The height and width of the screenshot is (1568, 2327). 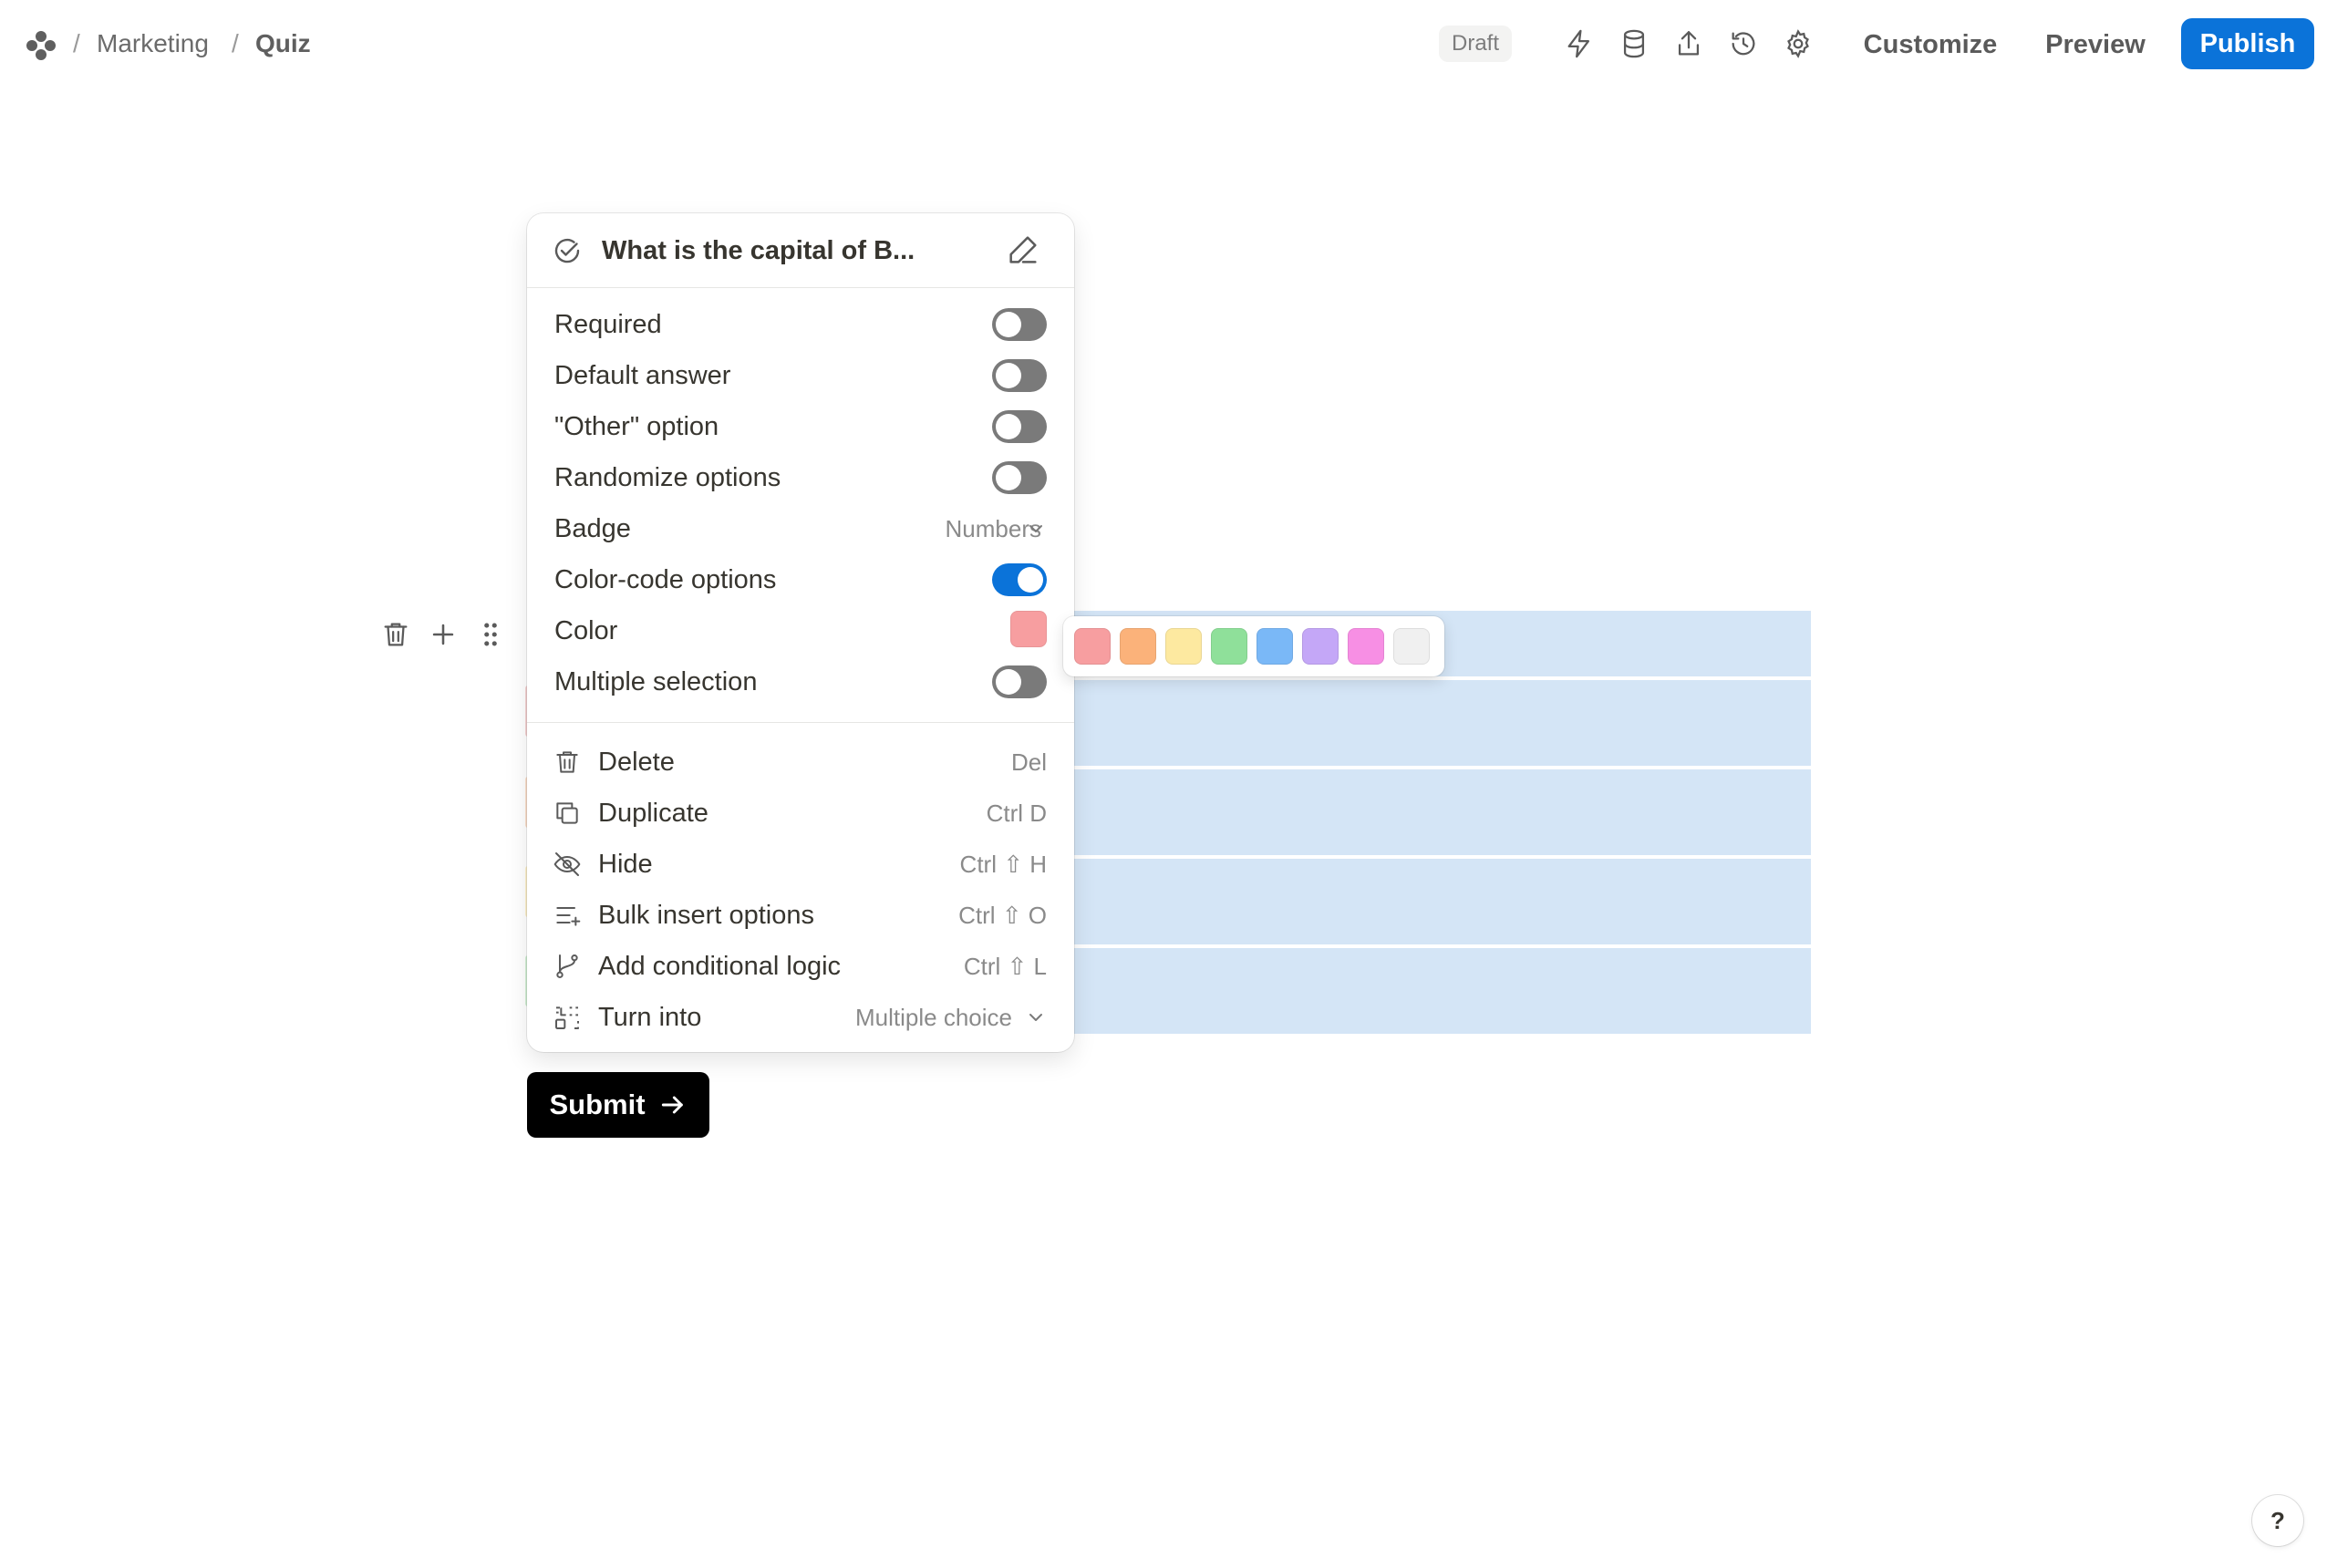 What do you see at coordinates (567, 762) in the screenshot?
I see `trash-icon` at bounding box center [567, 762].